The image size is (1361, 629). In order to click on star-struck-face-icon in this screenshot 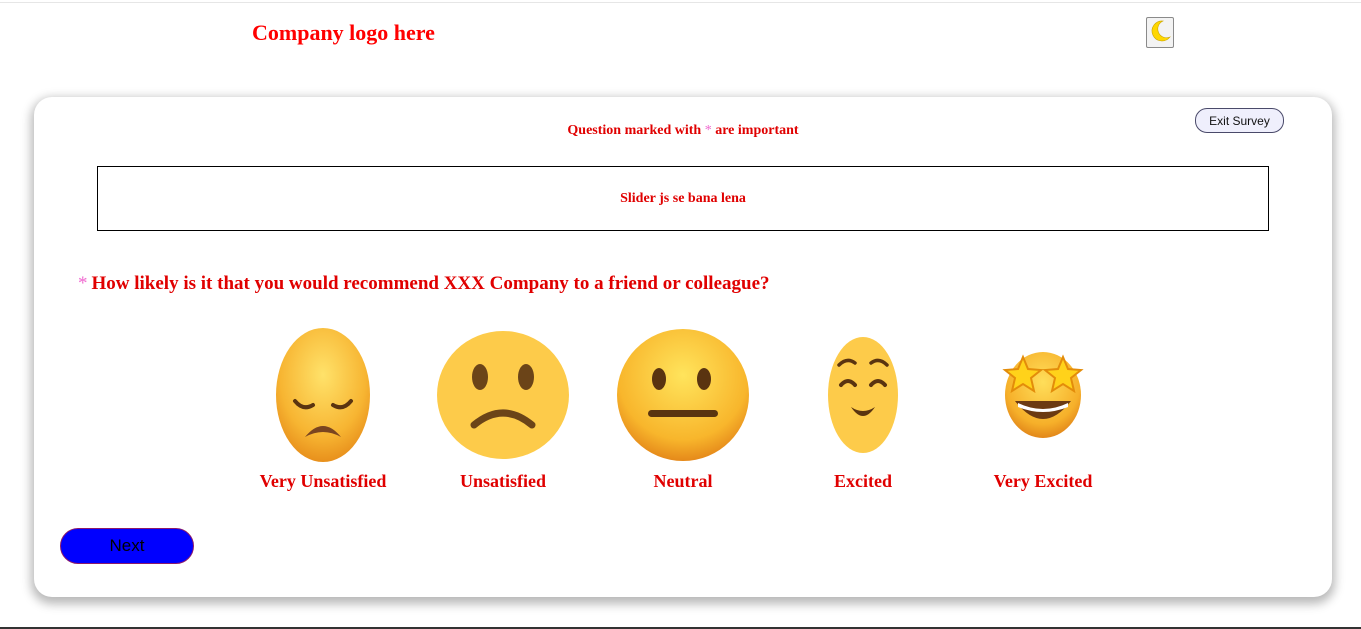, I will do `click(1043, 395)`.